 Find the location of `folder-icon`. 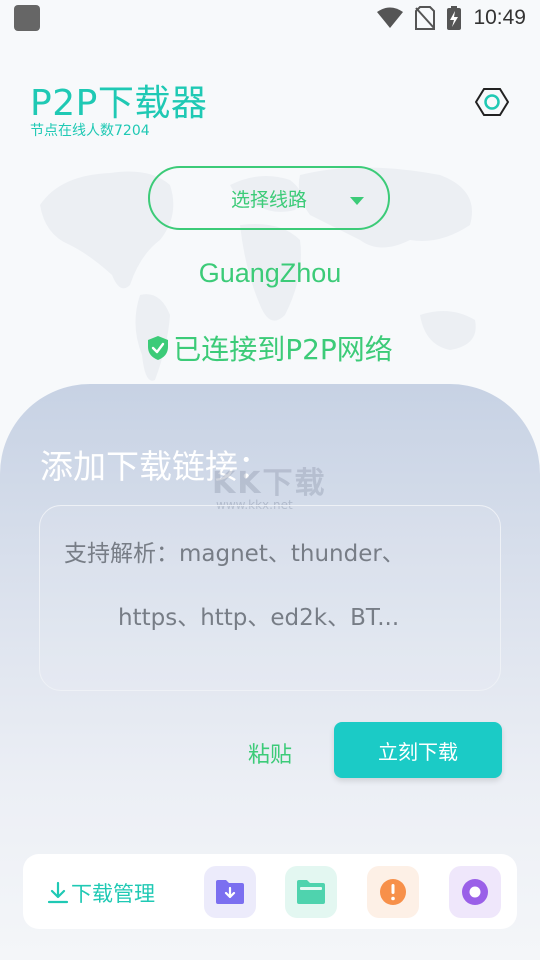

folder-icon is located at coordinates (311, 892).